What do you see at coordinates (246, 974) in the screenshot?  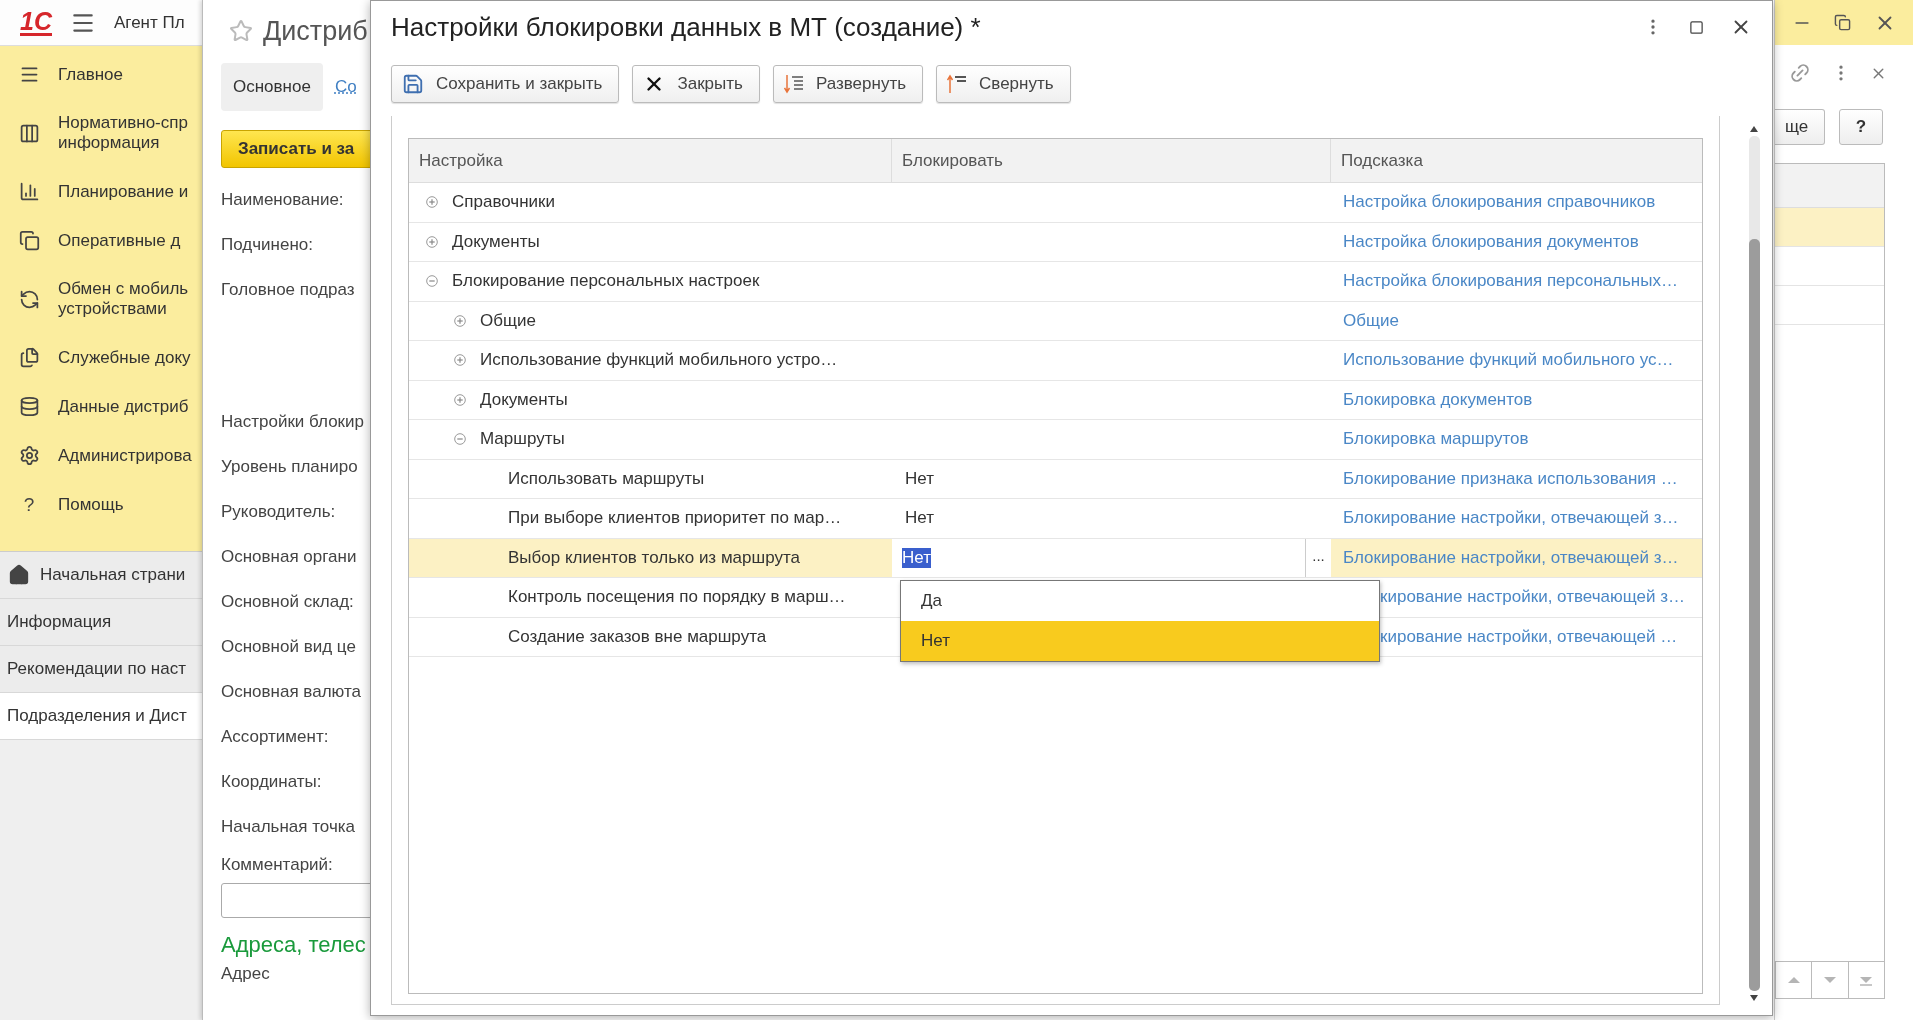 I see `field-label: Адрес` at bounding box center [246, 974].